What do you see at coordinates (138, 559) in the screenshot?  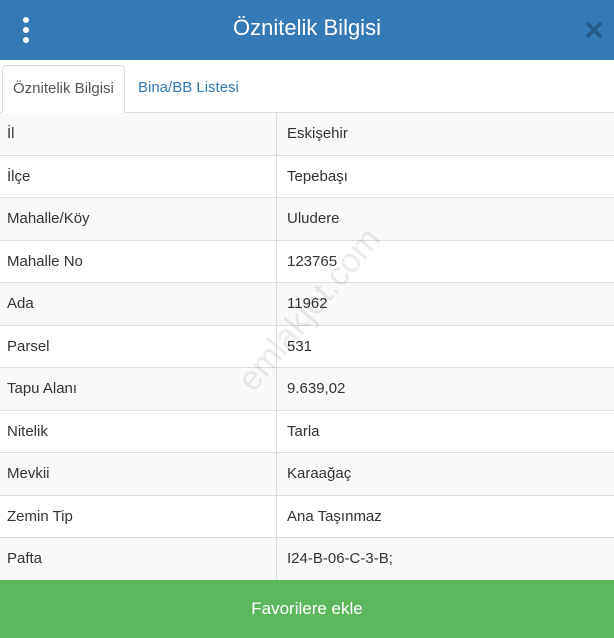 I see `attribute-label: Pafta` at bounding box center [138, 559].